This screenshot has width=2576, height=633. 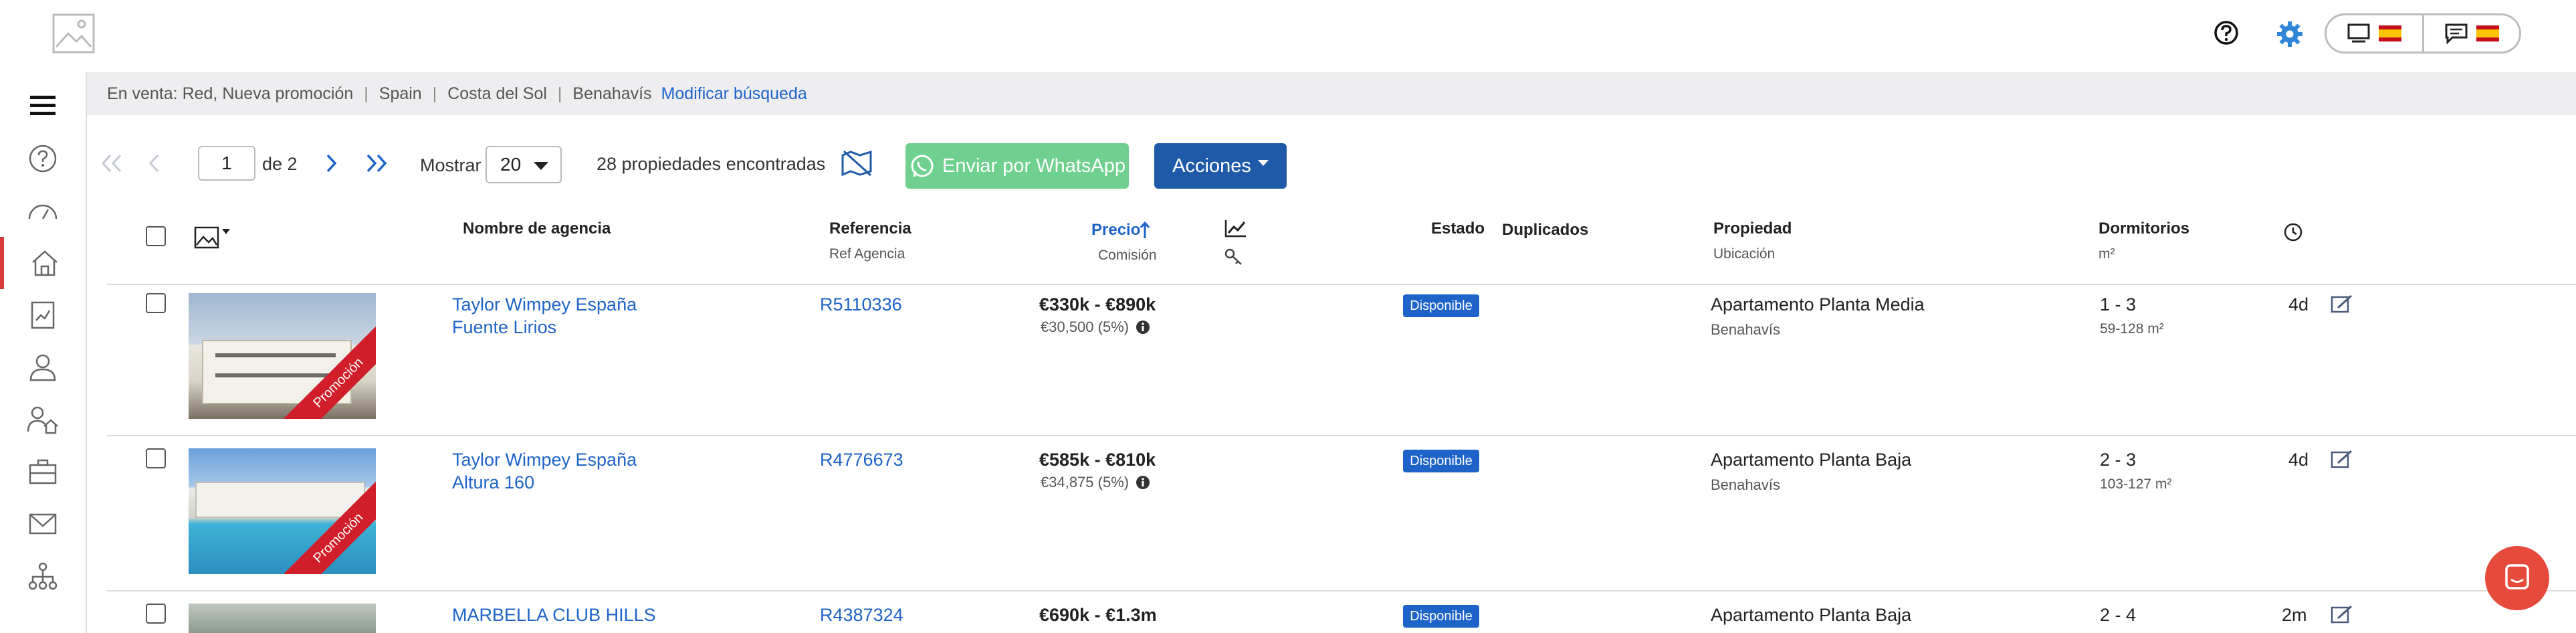 I want to click on modify-search-link: Modificar búsqueda, so click(x=734, y=94).